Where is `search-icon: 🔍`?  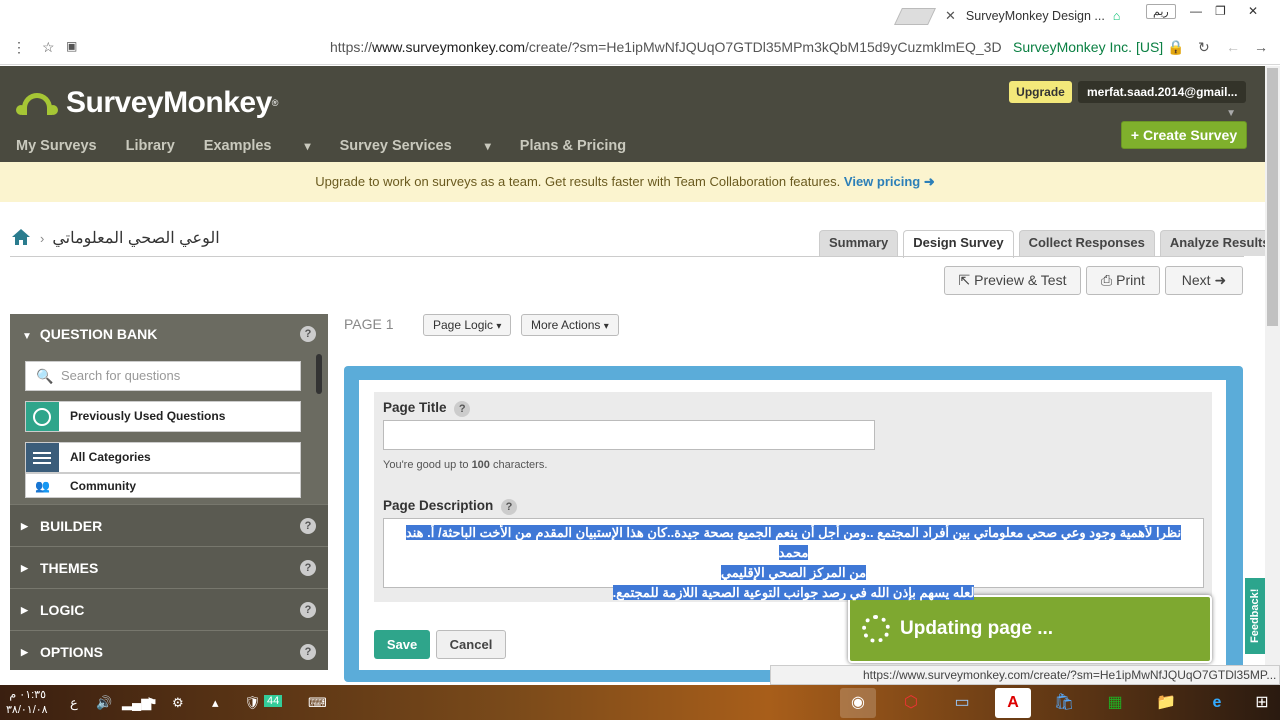 search-icon: 🔍 is located at coordinates (45, 376).